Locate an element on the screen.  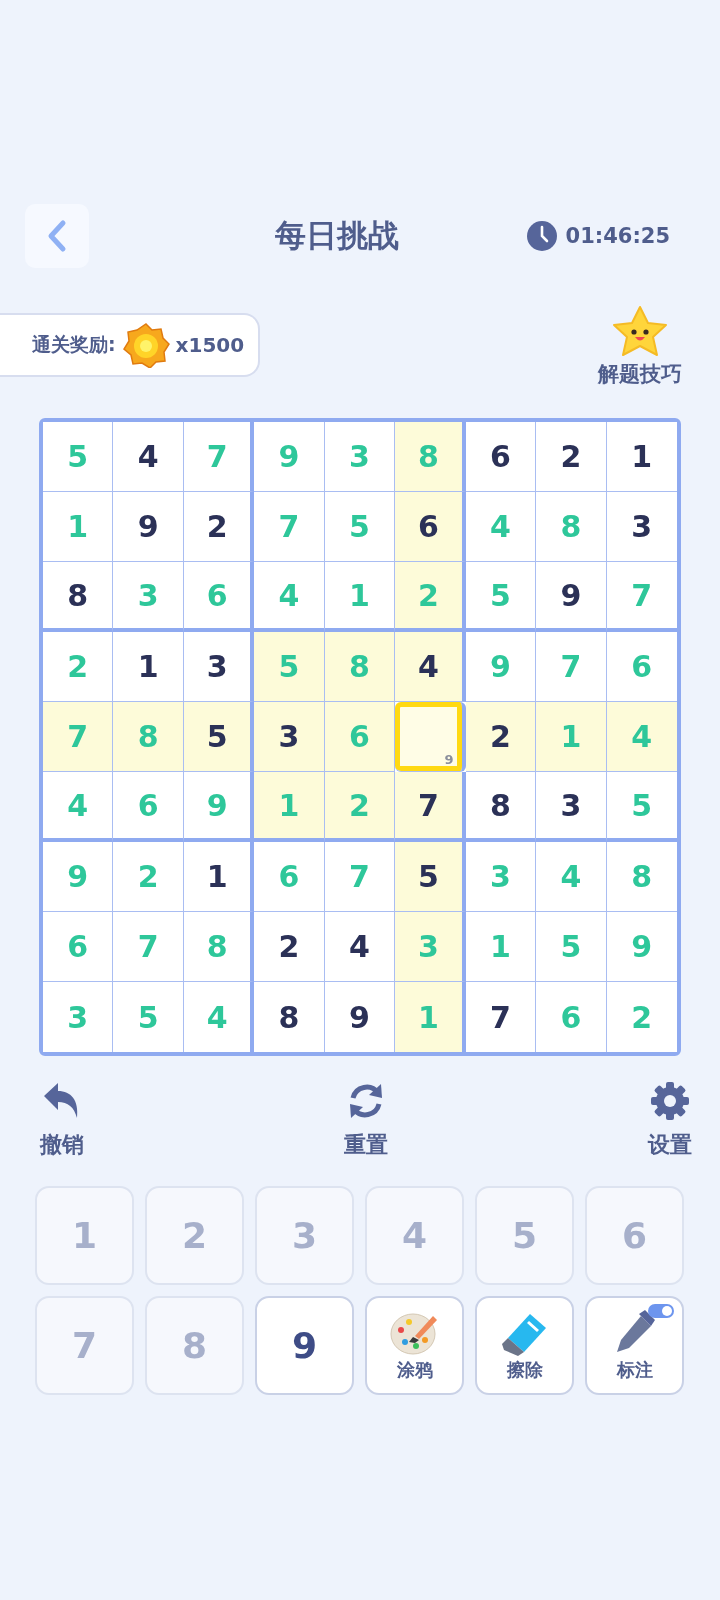
reward-label: 通关奖励: is located at coordinates (74, 344).